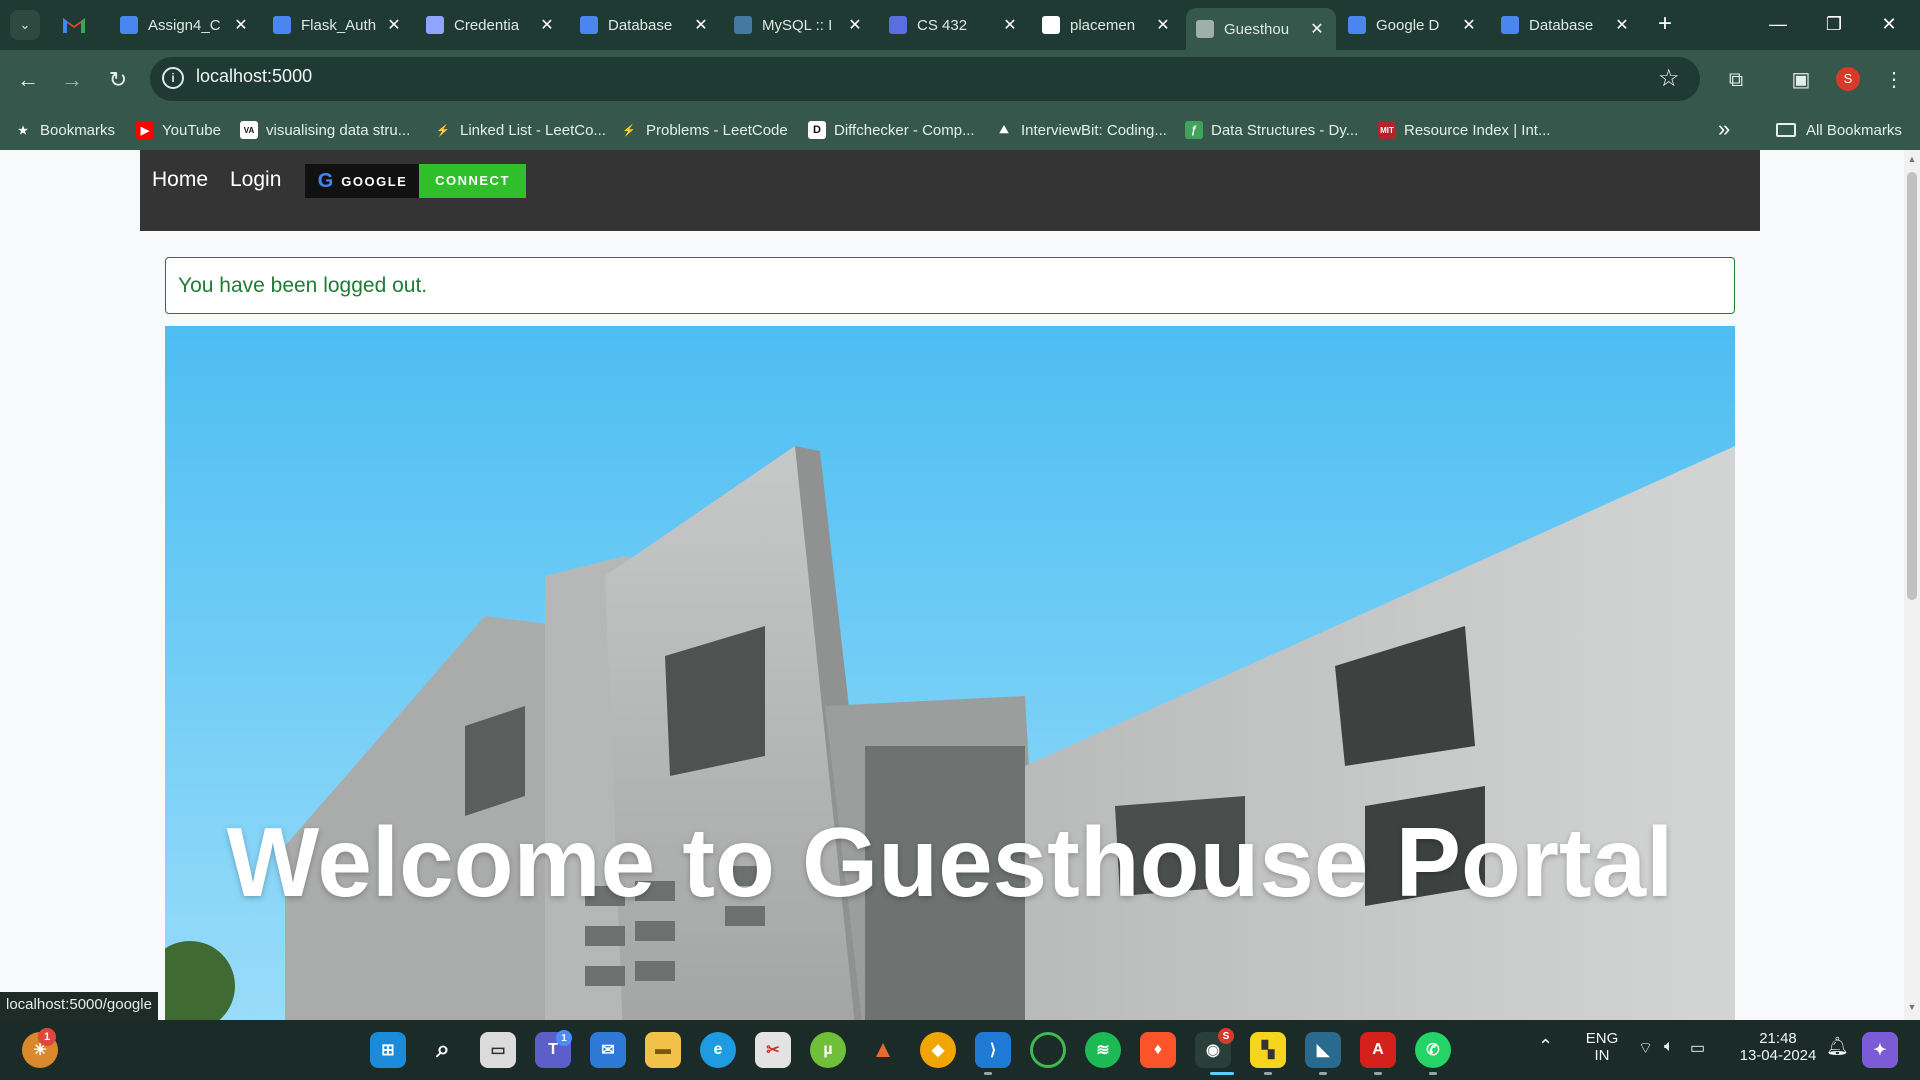 The image size is (1920, 1080). What do you see at coordinates (487, 25) in the screenshot?
I see `tab-title: Credentia` at bounding box center [487, 25].